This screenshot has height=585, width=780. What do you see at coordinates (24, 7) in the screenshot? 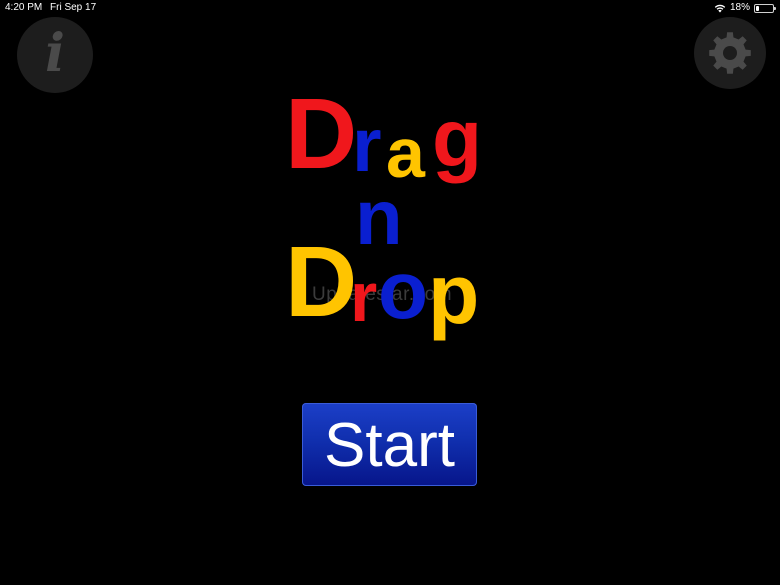
I see `status-time: 4:20 PM` at bounding box center [24, 7].